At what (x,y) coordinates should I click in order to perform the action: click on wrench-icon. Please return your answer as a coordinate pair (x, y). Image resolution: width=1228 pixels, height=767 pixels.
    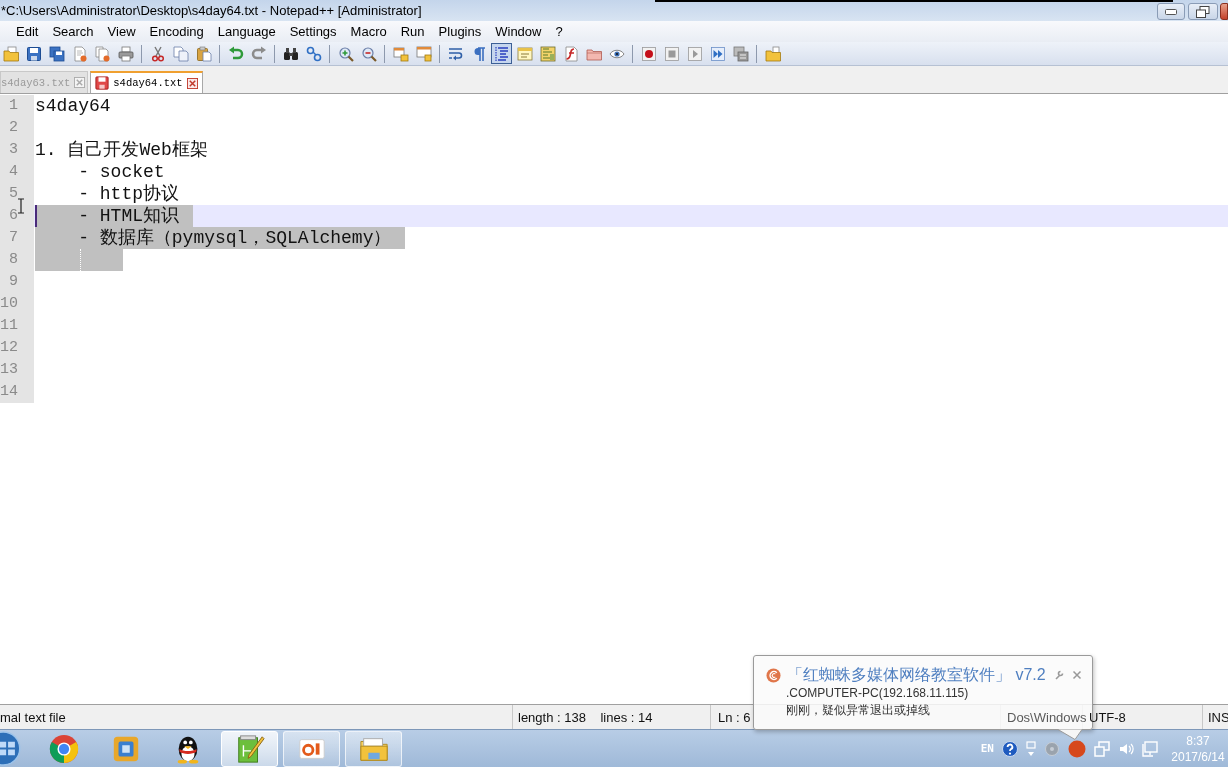
    Looking at the image, I should click on (1058, 675).